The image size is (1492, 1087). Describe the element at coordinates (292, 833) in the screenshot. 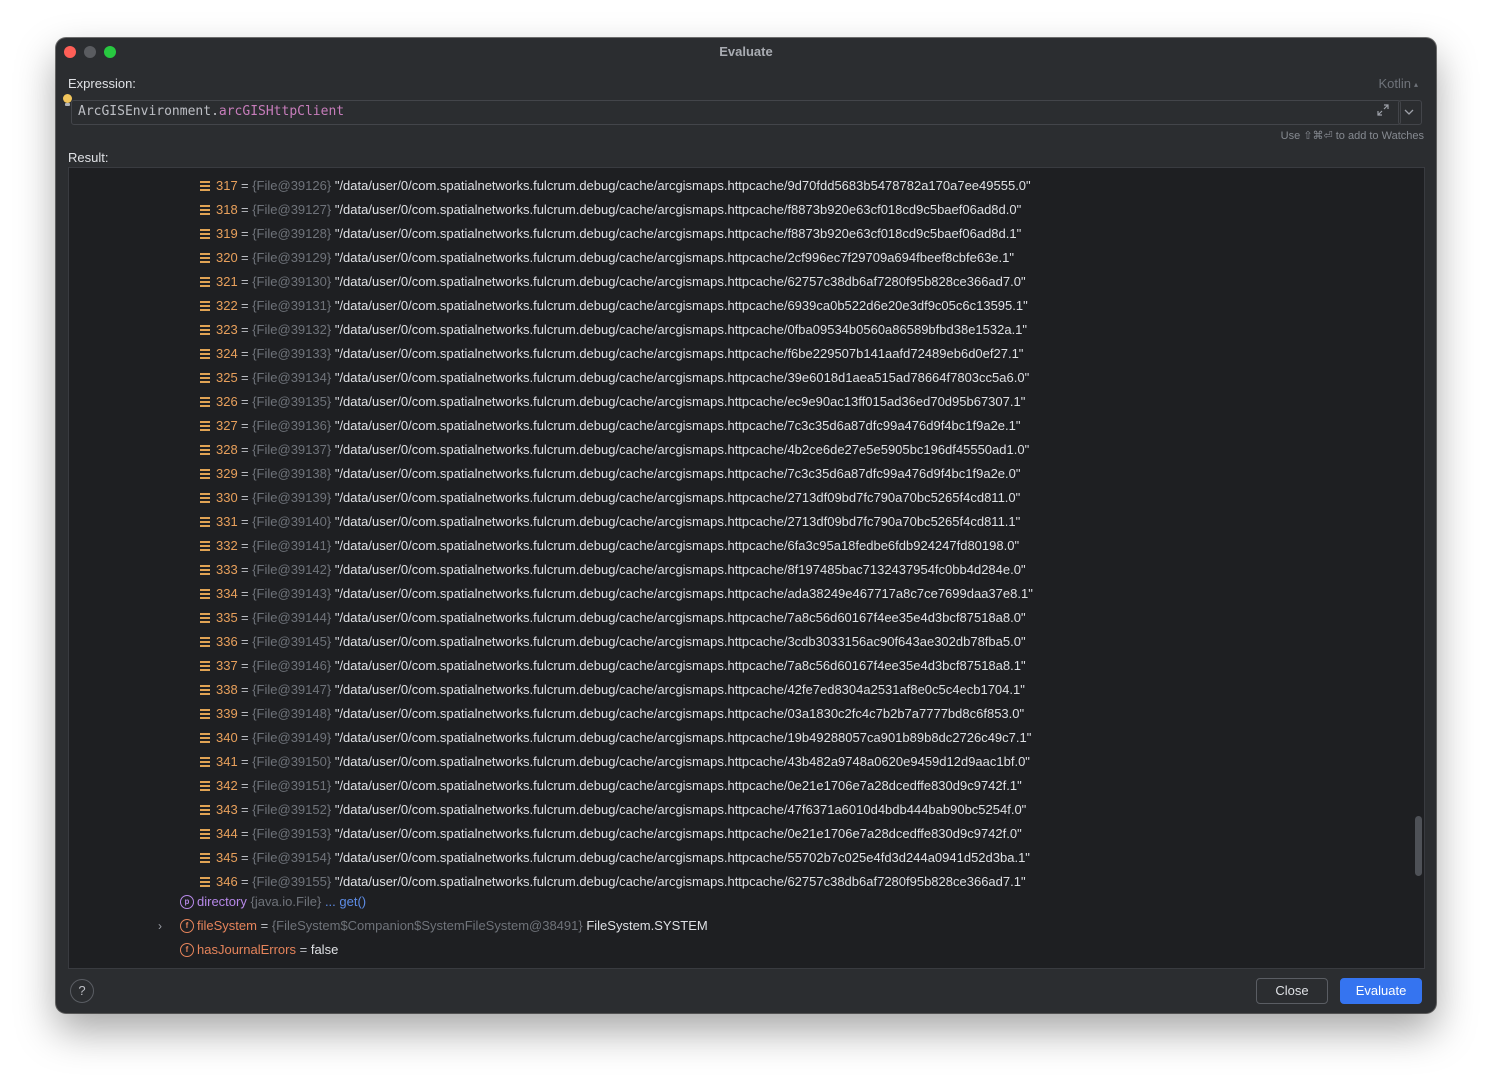

I see `item-ref: {File@39153}` at that location.